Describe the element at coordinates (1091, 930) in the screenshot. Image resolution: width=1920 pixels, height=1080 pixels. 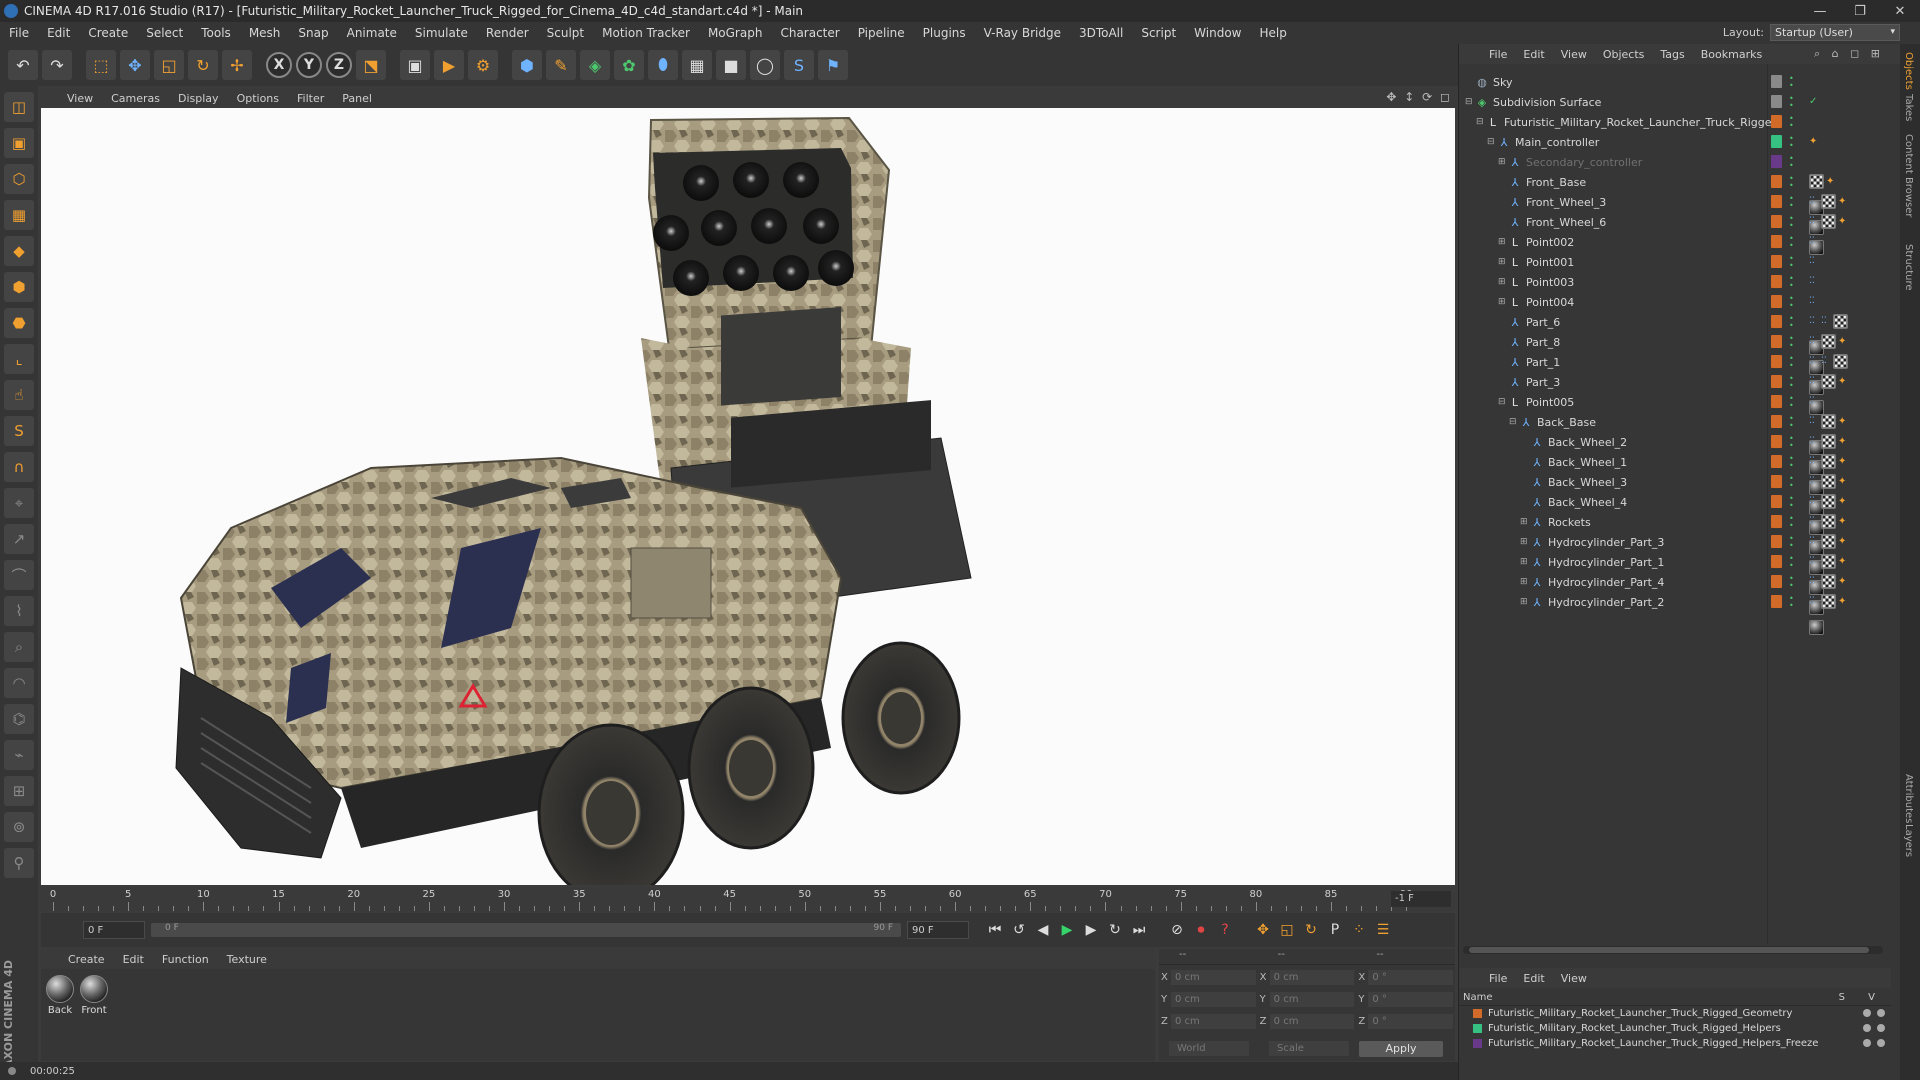
I see `next-frame-button: ▶` at that location.